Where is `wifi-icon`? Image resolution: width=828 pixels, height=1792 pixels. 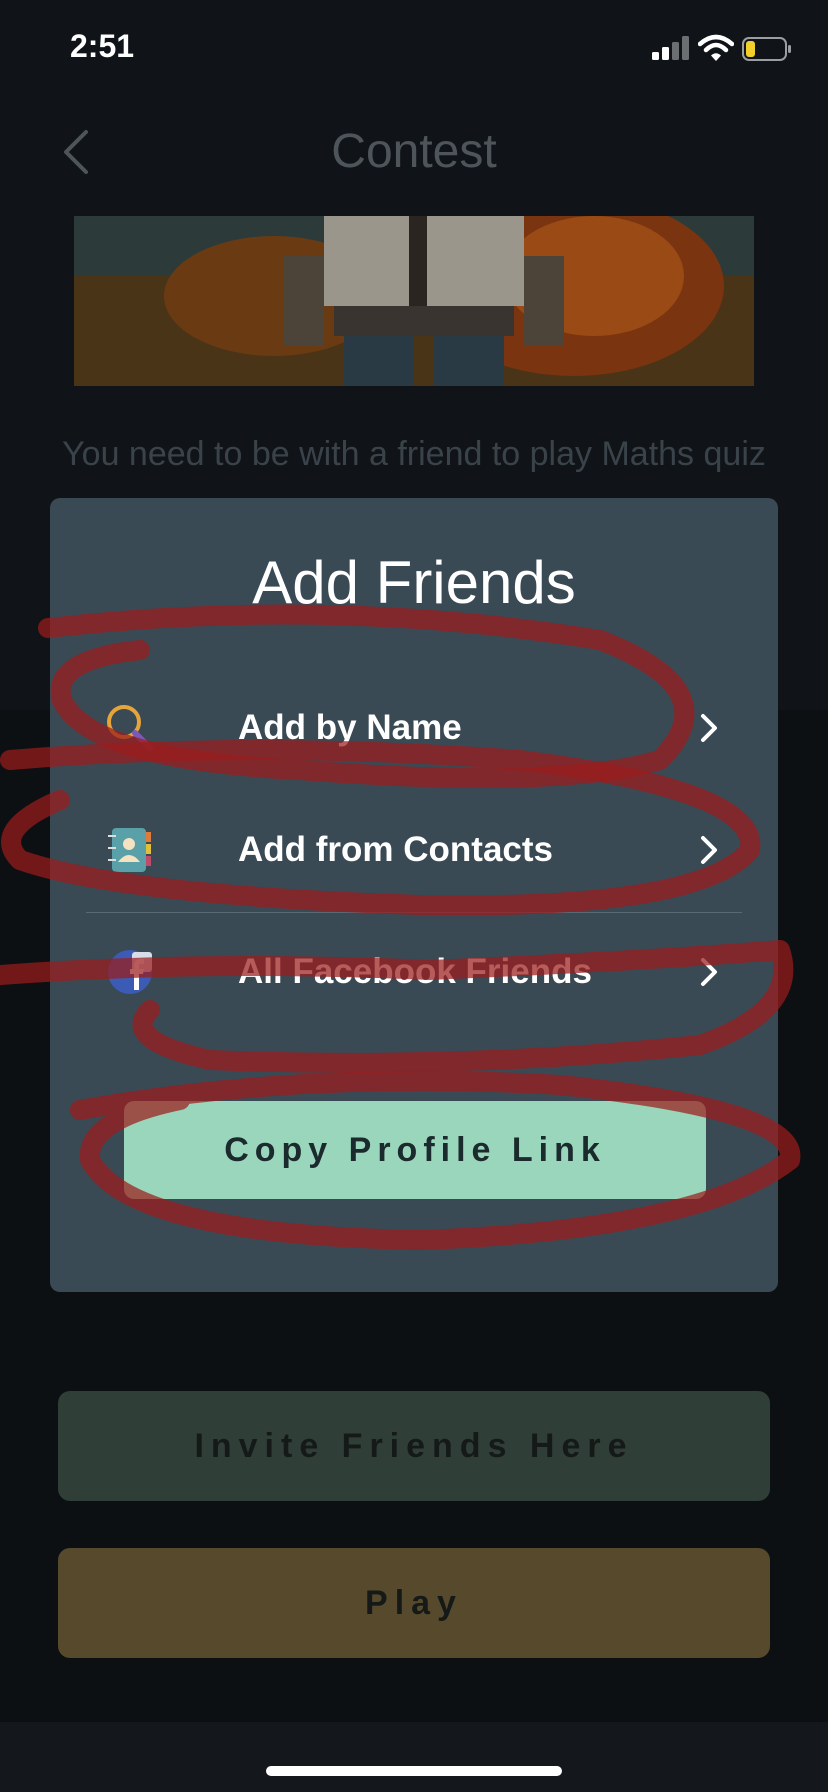 wifi-icon is located at coordinates (716, 47).